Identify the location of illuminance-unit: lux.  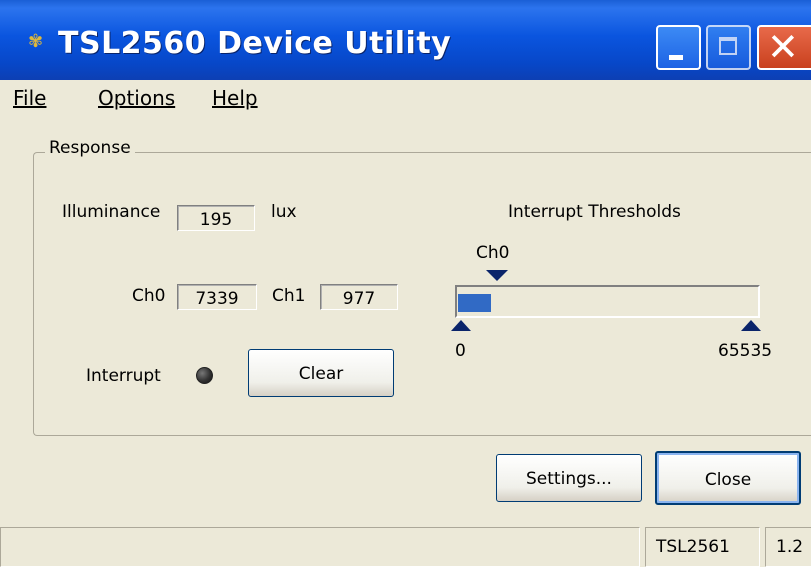
(284, 212).